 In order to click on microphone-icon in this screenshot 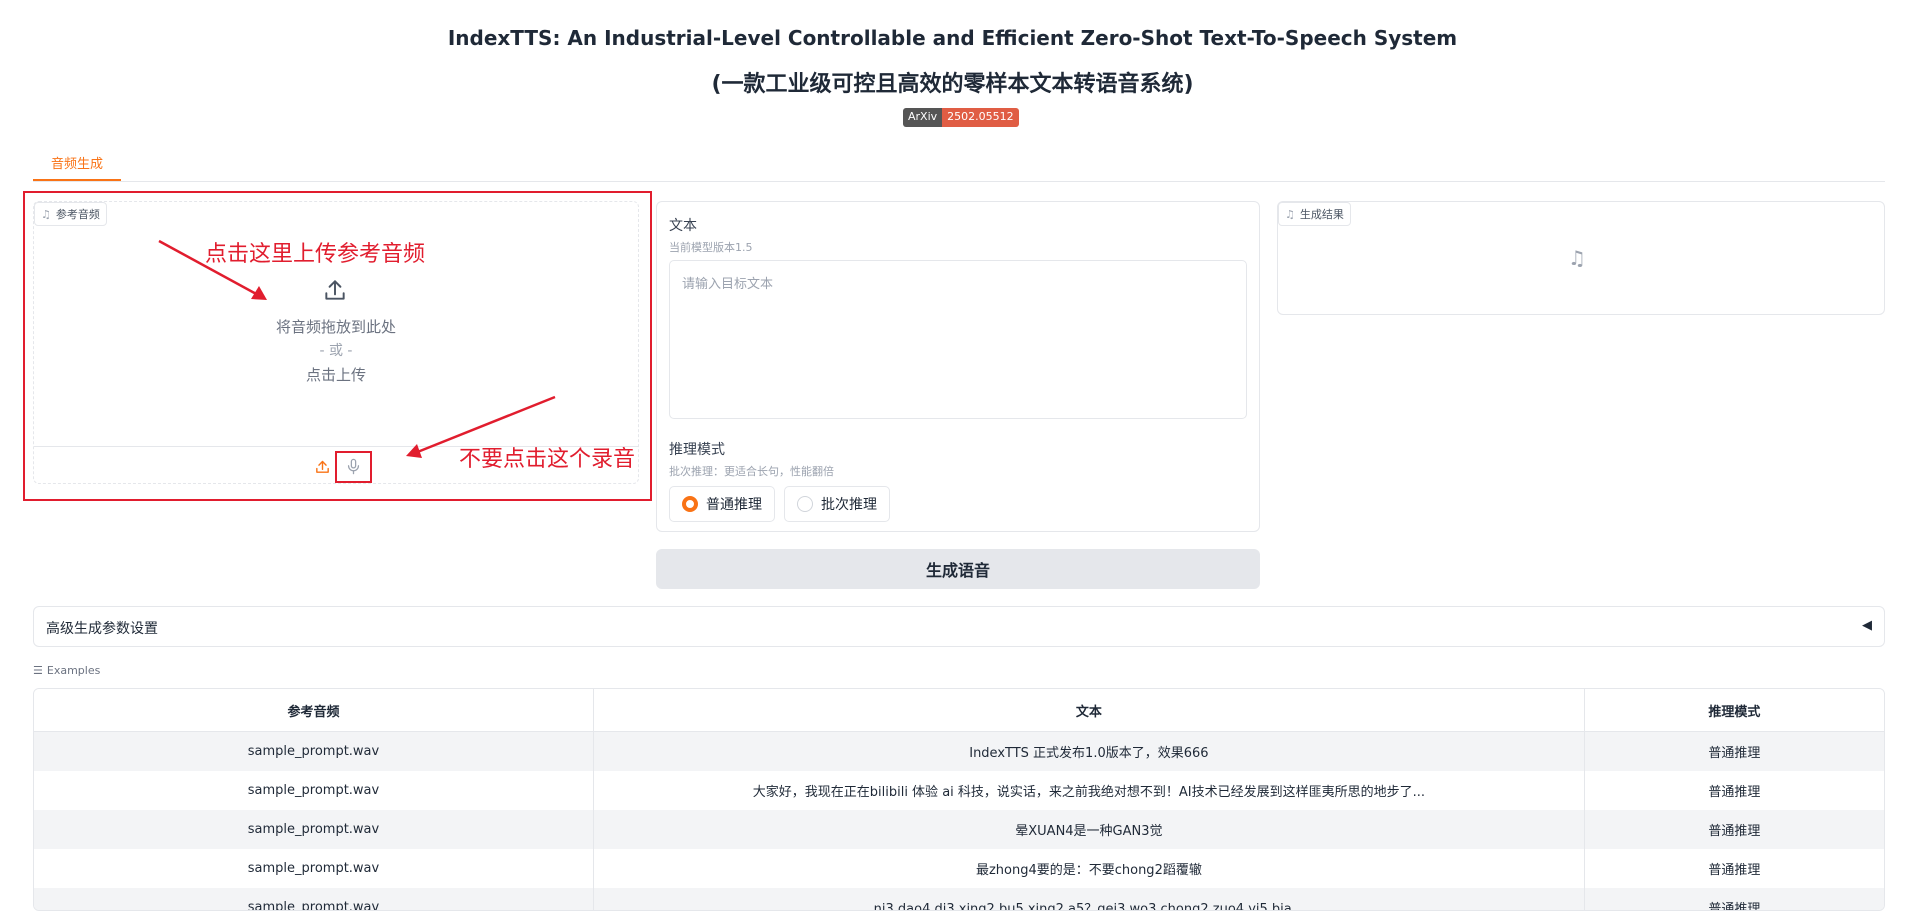, I will do `click(353, 466)`.